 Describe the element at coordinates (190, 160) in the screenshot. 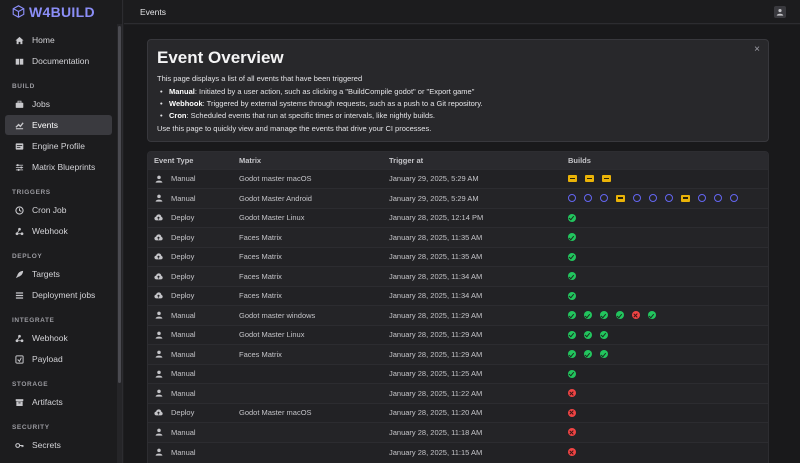

I see `col-event-type: Event Type` at that location.